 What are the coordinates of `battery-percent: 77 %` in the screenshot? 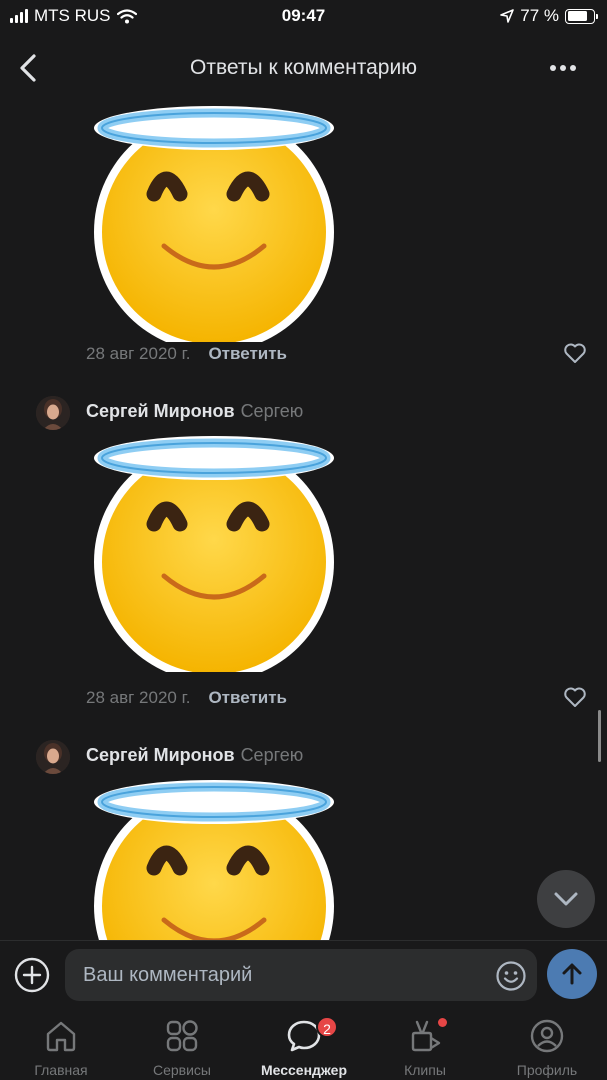 It's located at (539, 15).